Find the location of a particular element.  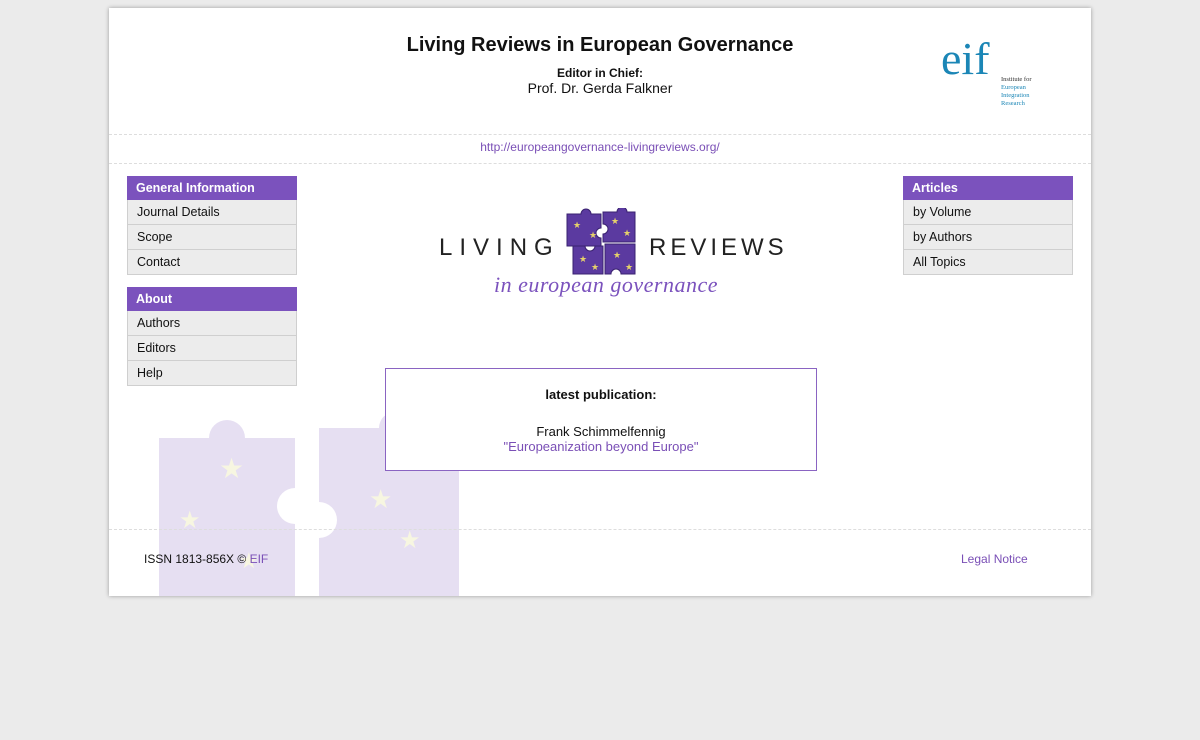

issn-text: ISSN 1813-856X © is located at coordinates (197, 559).